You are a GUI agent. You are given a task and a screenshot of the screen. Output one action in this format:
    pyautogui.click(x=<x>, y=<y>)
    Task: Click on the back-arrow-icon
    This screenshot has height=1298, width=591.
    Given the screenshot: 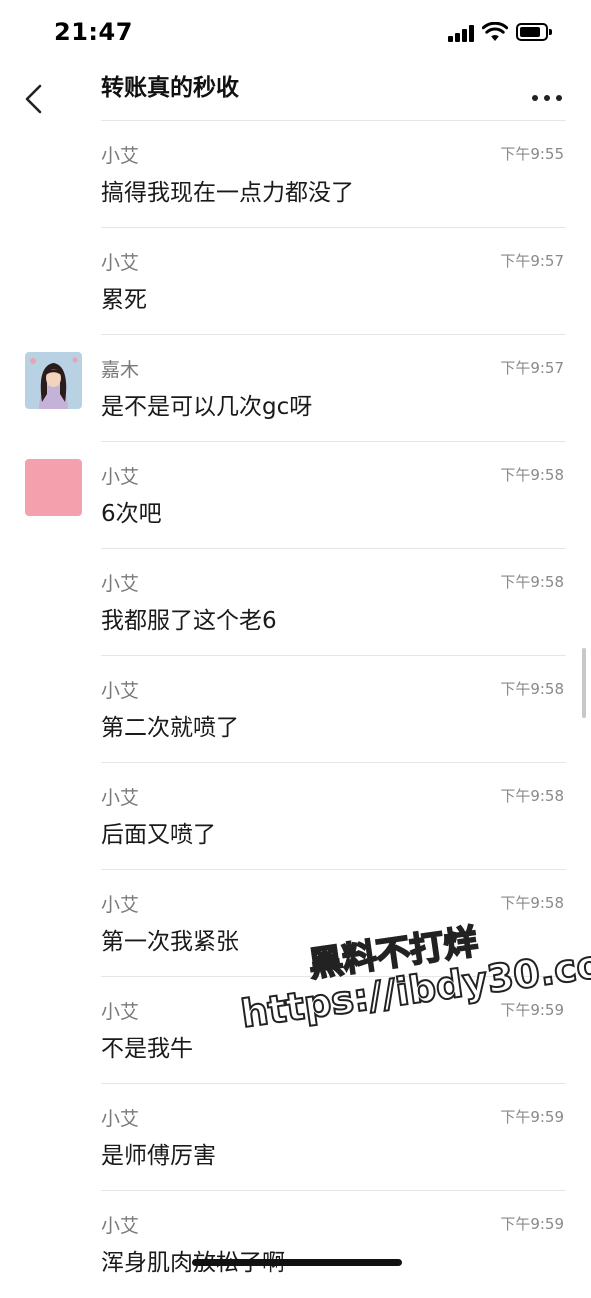 What is the action you would take?
    pyautogui.click(x=35, y=99)
    